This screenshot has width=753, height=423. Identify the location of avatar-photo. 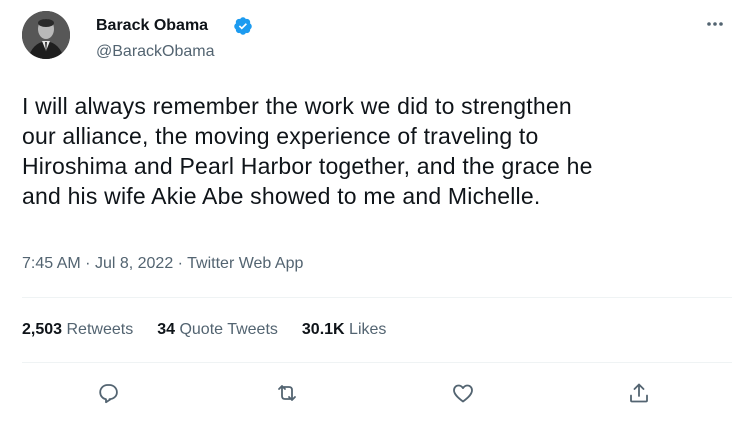
(46, 35).